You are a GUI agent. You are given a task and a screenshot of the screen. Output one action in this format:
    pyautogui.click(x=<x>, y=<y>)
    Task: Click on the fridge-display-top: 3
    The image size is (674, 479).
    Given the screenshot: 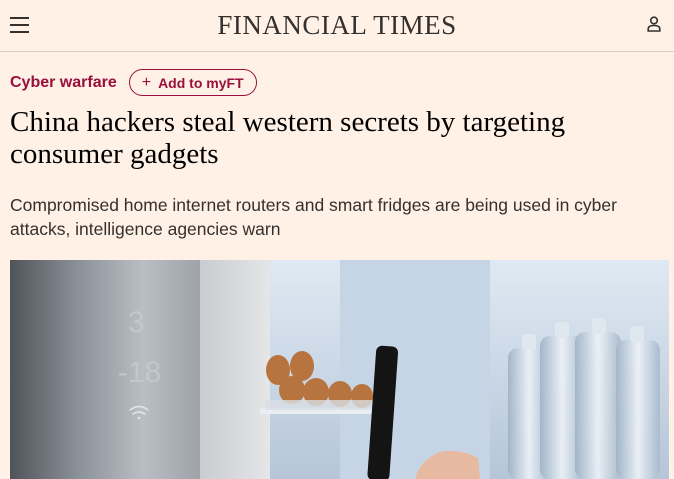 What is the action you would take?
    pyautogui.click(x=136, y=322)
    